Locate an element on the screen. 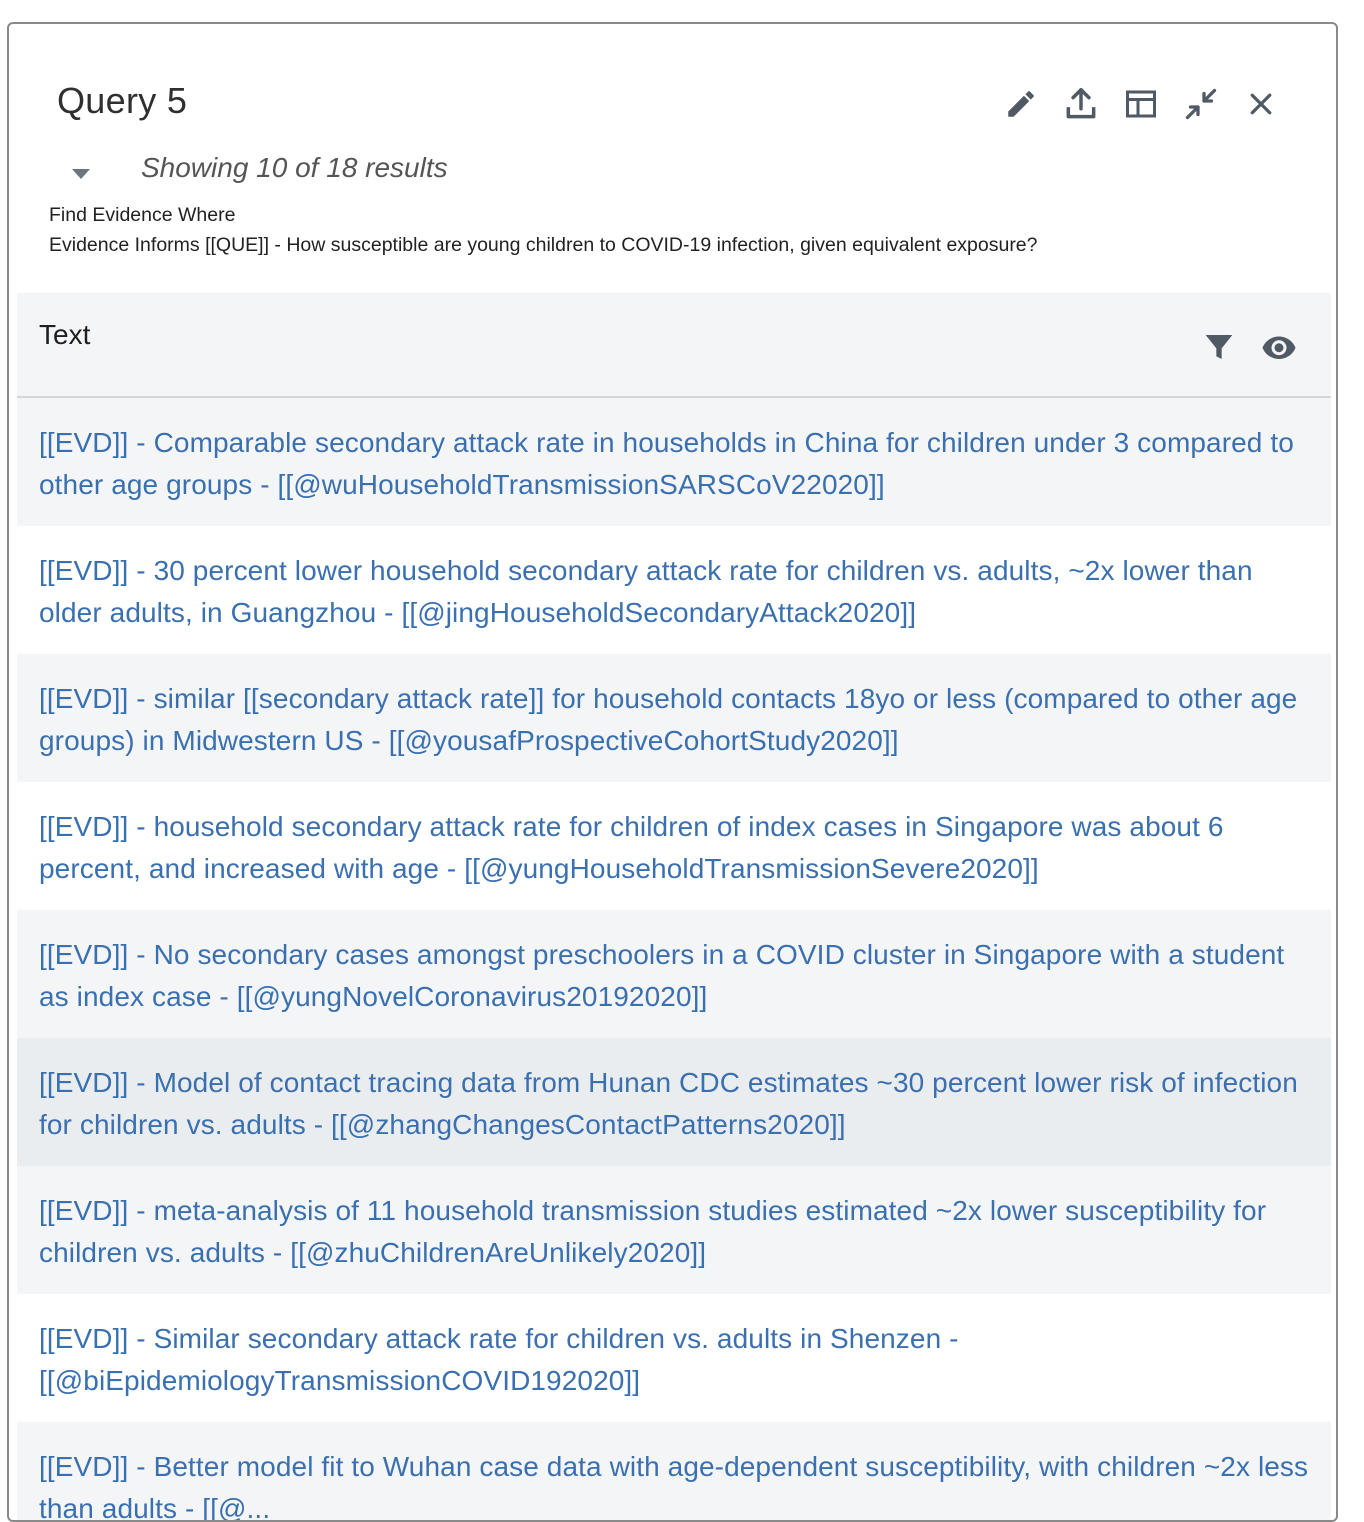  close-button is located at coordinates (1261, 104).